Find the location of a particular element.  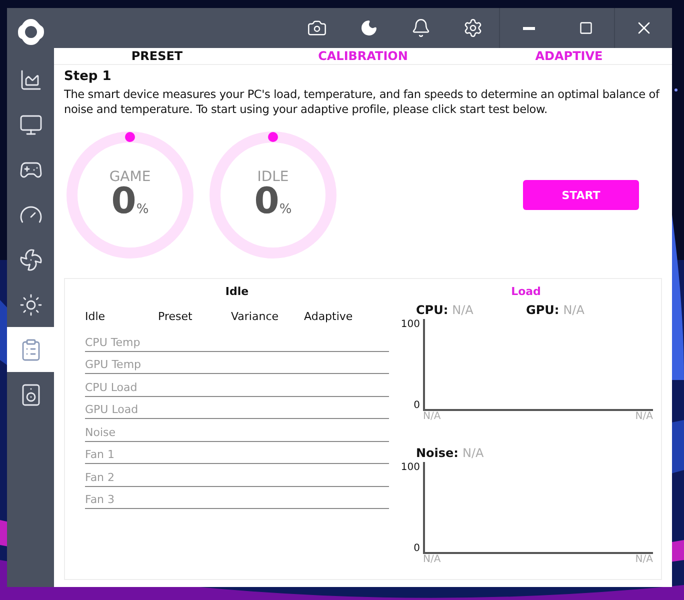

tab: PRESET is located at coordinates (157, 56).